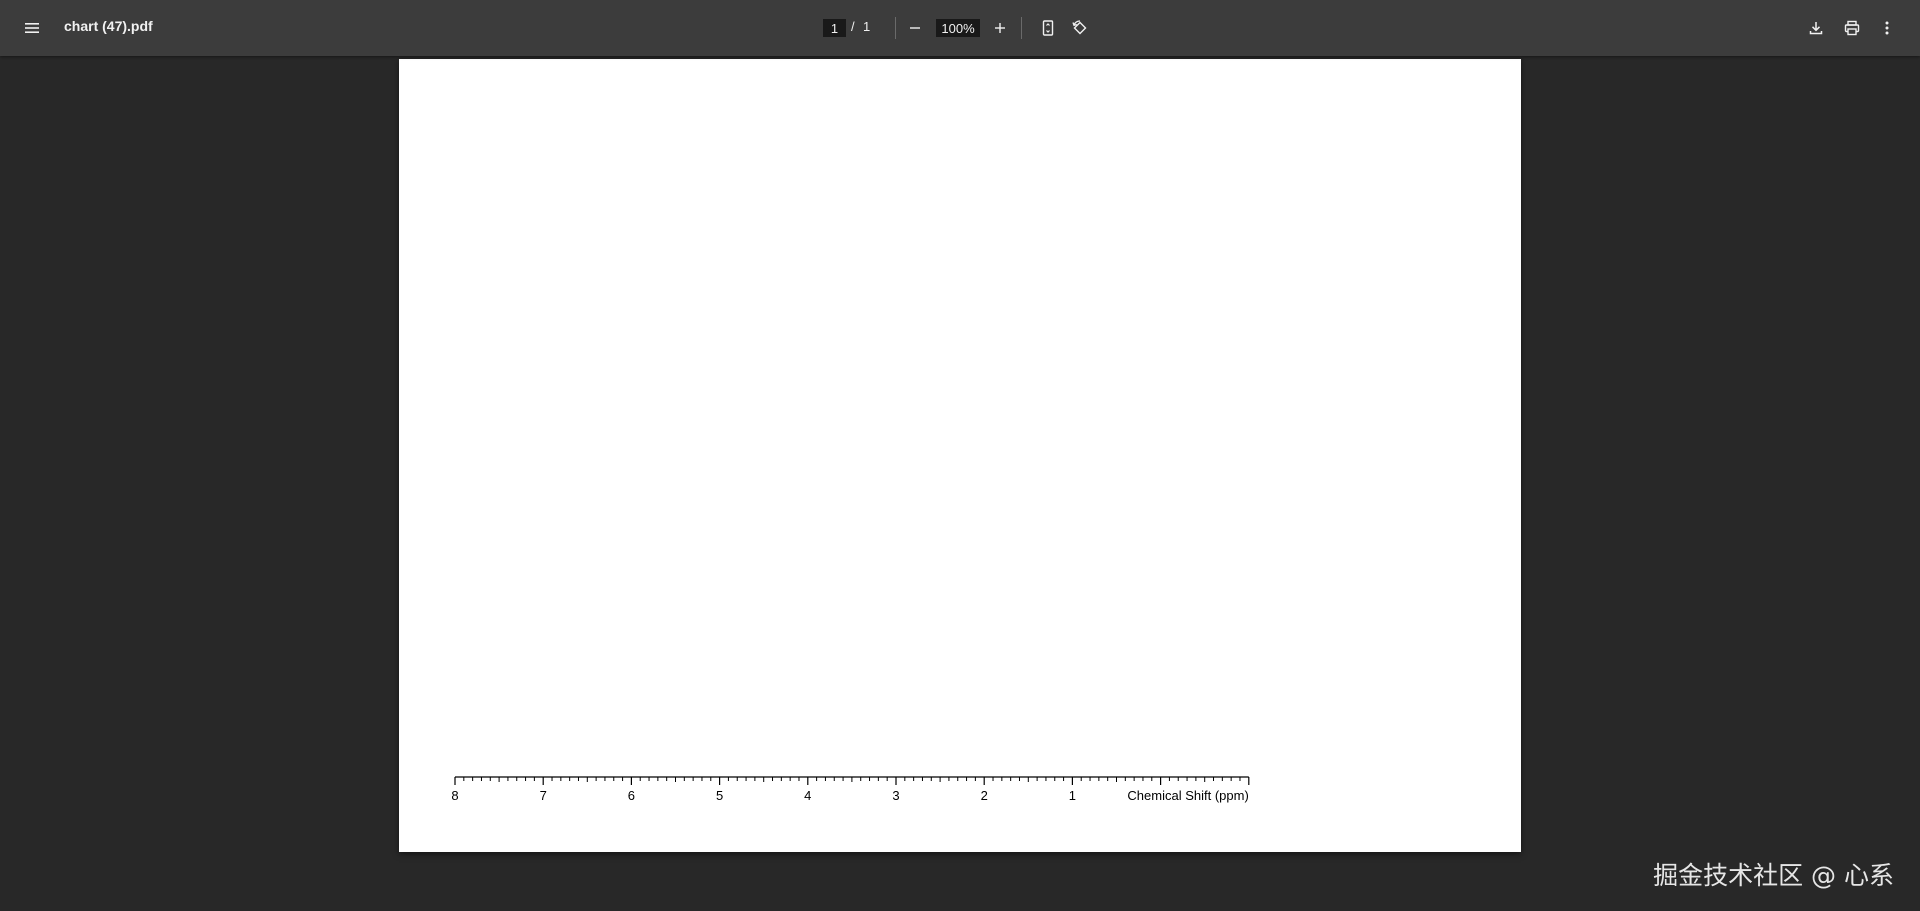 The image size is (1920, 911). What do you see at coordinates (984, 795) in the screenshot?
I see `x-tick-label: 2` at bounding box center [984, 795].